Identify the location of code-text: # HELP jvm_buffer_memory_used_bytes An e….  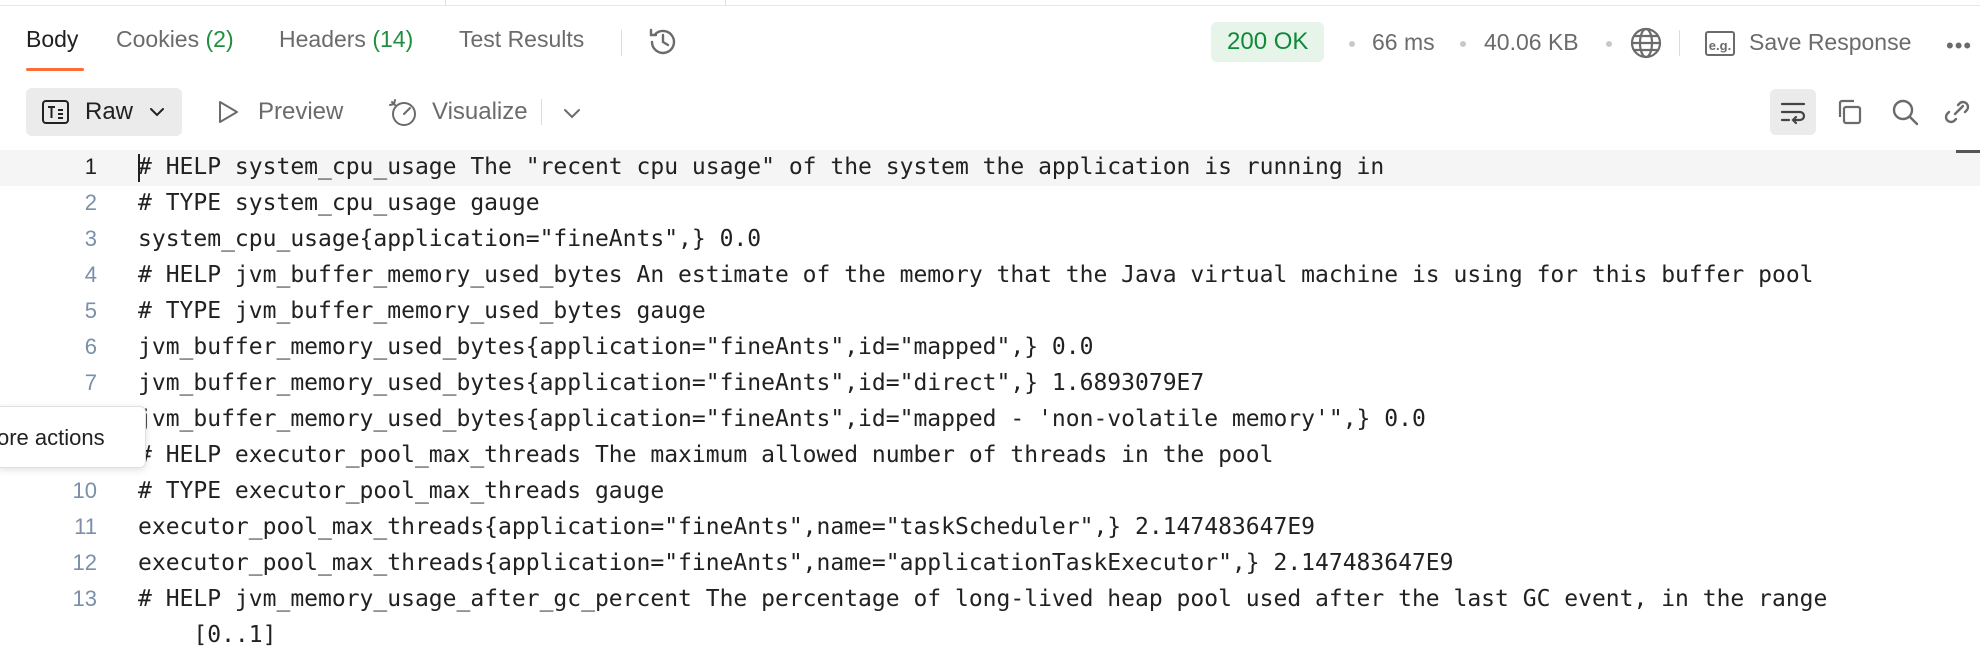
(976, 275).